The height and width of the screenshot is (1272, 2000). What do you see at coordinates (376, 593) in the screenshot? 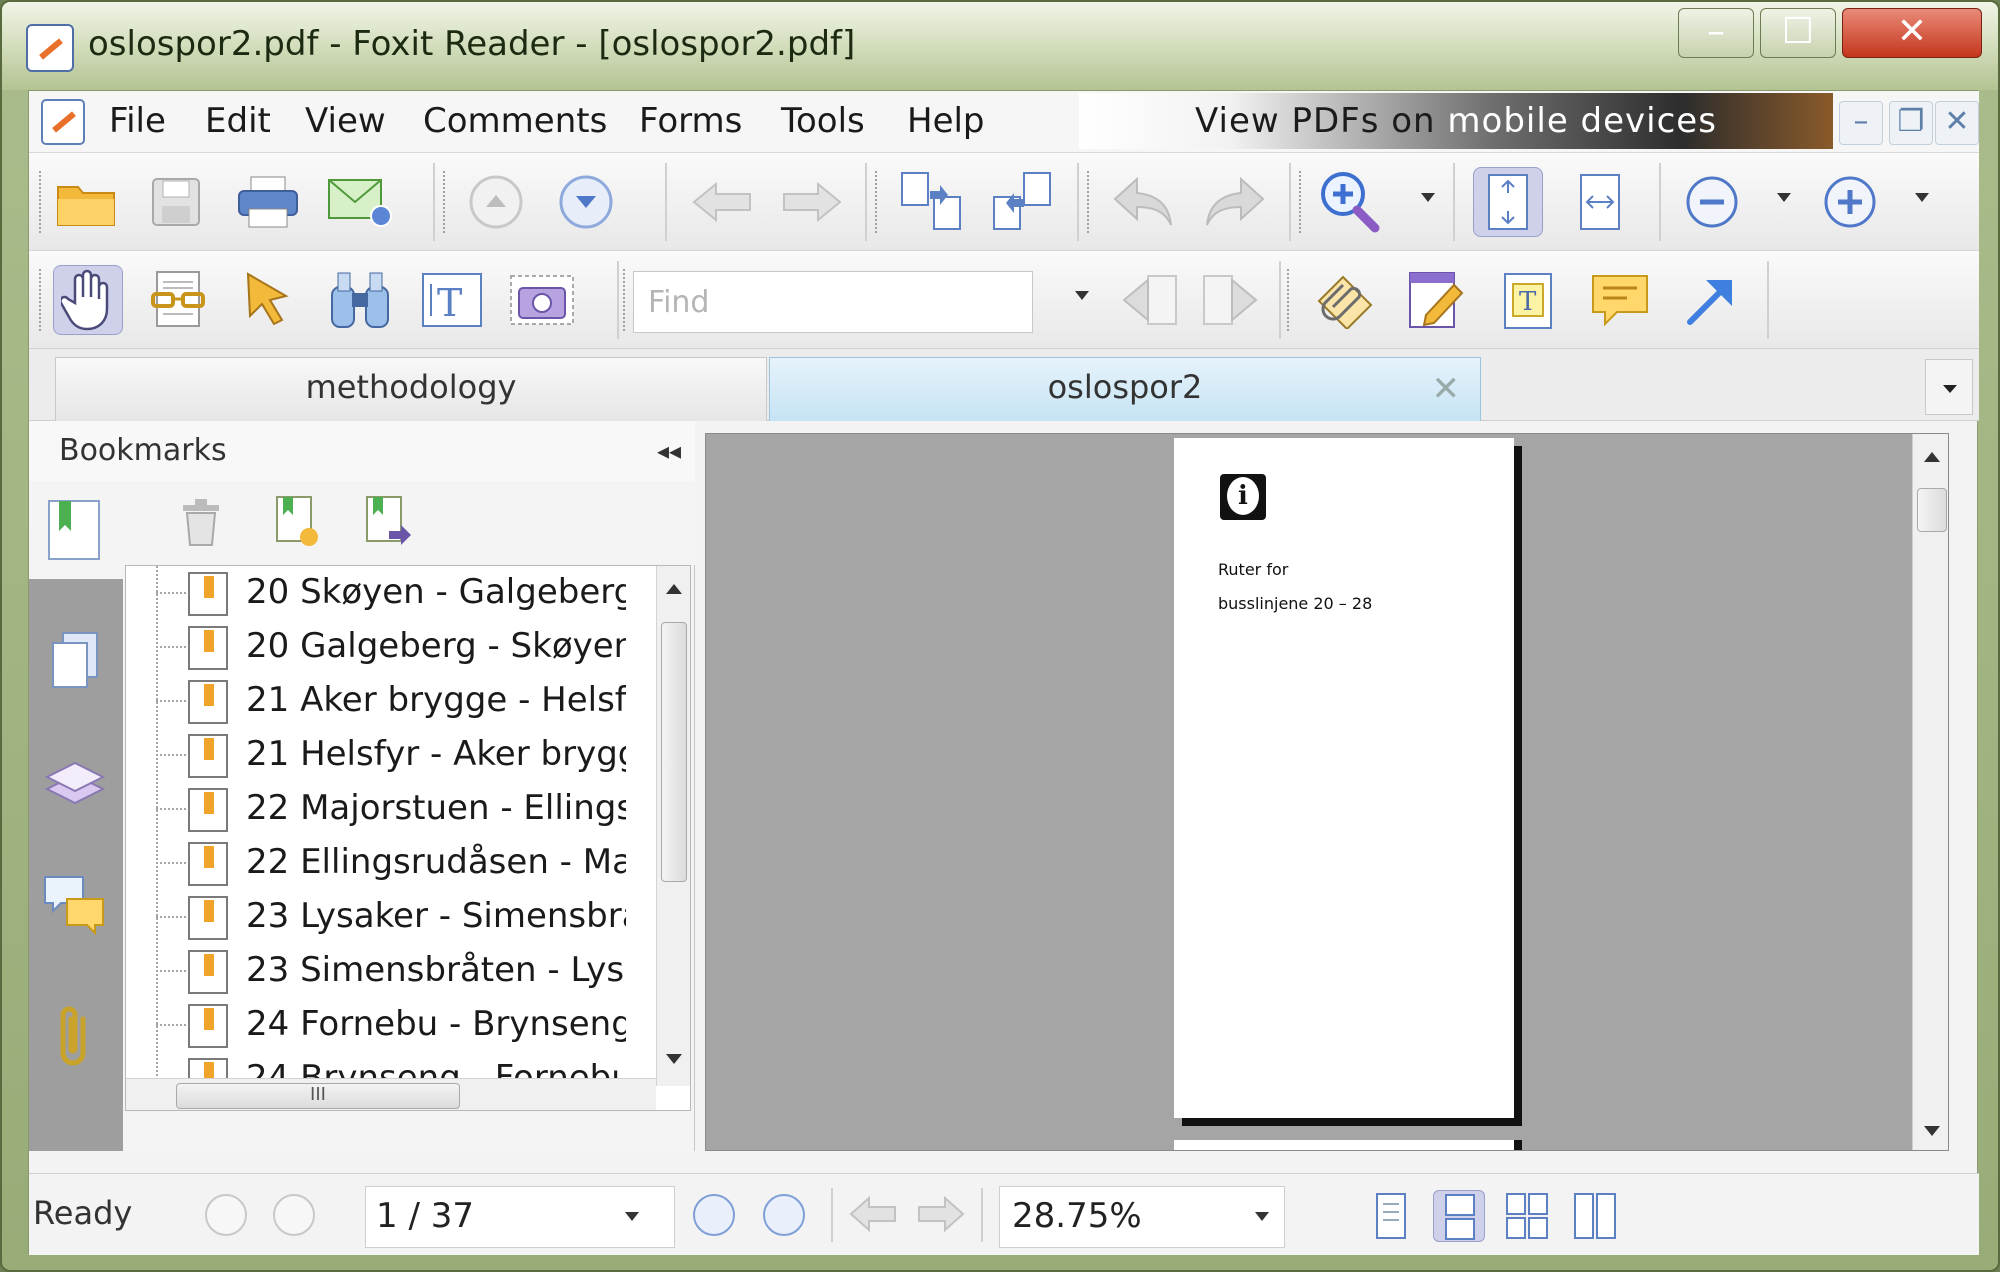
I see `bookmark-item: 20 Skøyen - Galgeberg` at bounding box center [376, 593].